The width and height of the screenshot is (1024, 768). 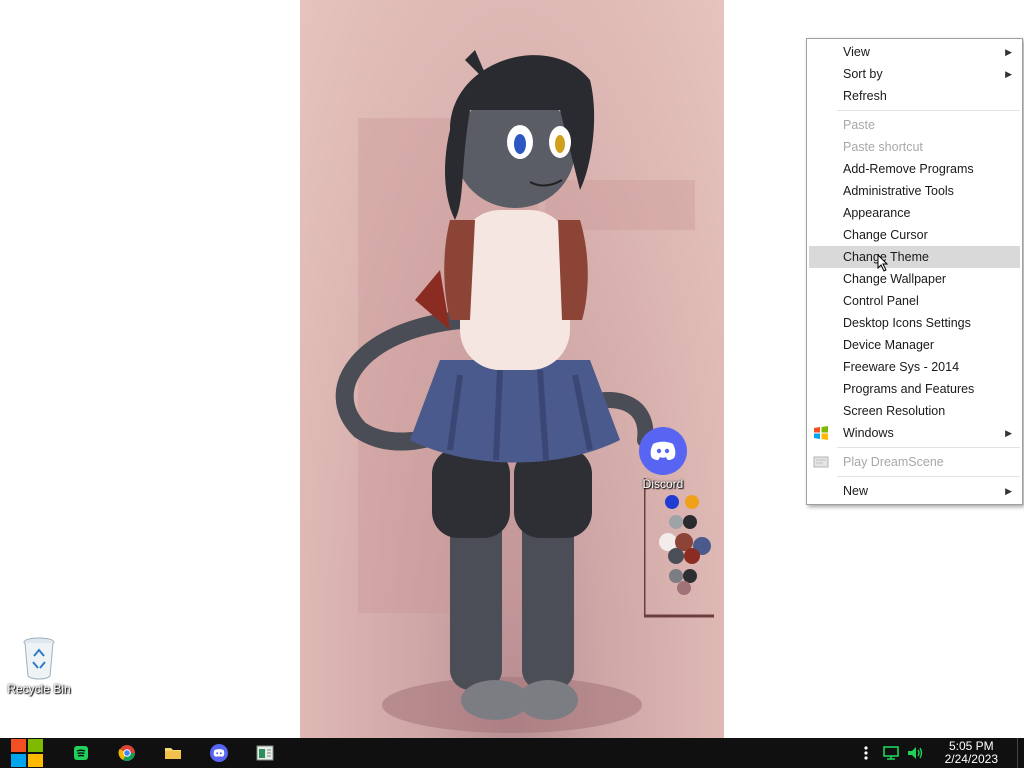 I want to click on clock-date: 2/24/2023, so click(x=971, y=759).